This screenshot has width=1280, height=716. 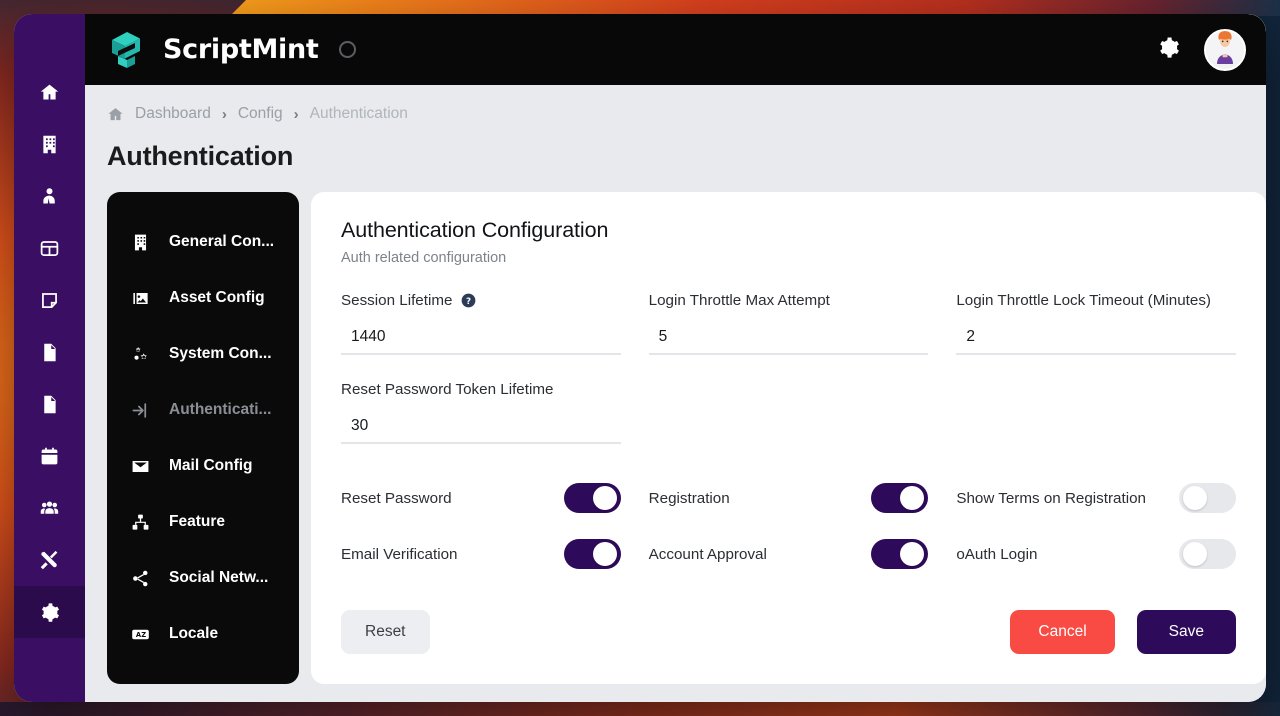 What do you see at coordinates (140, 410) in the screenshot?
I see `sign-in-icon` at bounding box center [140, 410].